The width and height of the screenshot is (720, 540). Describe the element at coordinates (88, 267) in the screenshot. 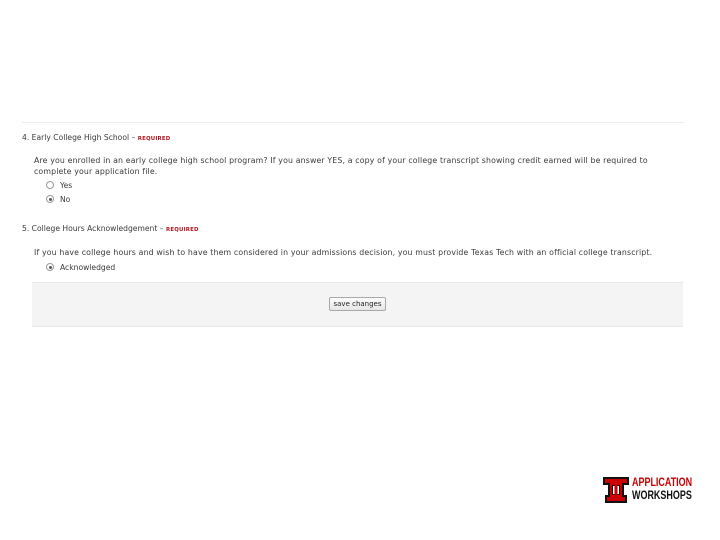

I see `radio-acknowledged-label: Acknowledged` at that location.